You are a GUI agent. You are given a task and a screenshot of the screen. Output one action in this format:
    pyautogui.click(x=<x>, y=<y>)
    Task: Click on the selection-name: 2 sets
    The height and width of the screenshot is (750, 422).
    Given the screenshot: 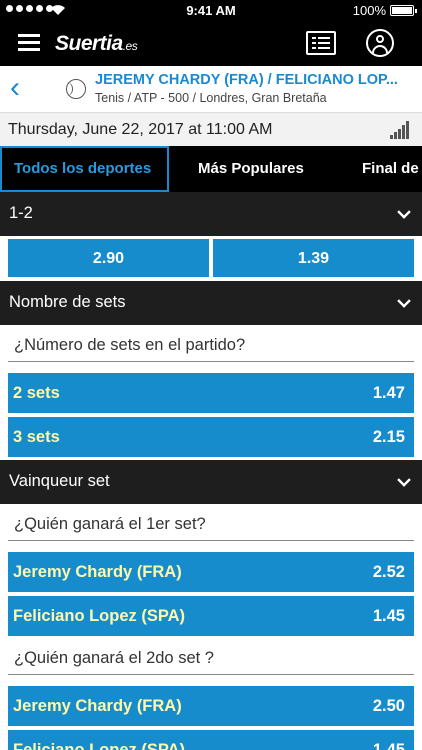 What is the action you would take?
    pyautogui.click(x=36, y=393)
    